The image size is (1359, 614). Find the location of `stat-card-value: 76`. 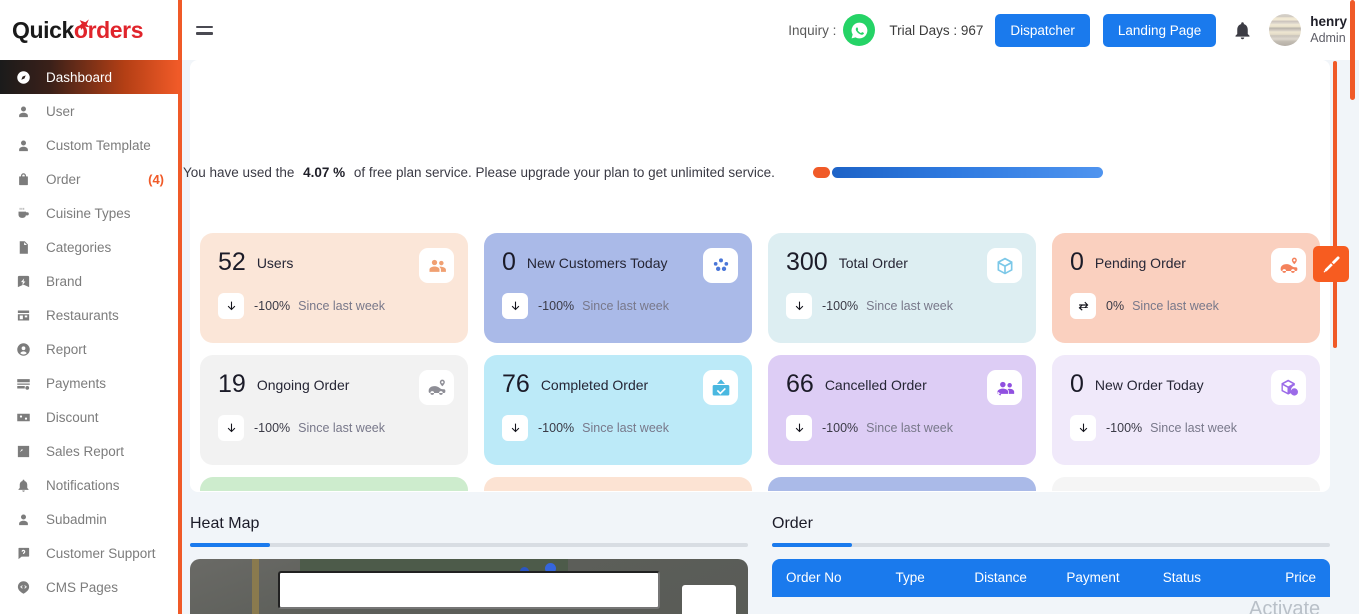

stat-card-value: 76 is located at coordinates (516, 384).